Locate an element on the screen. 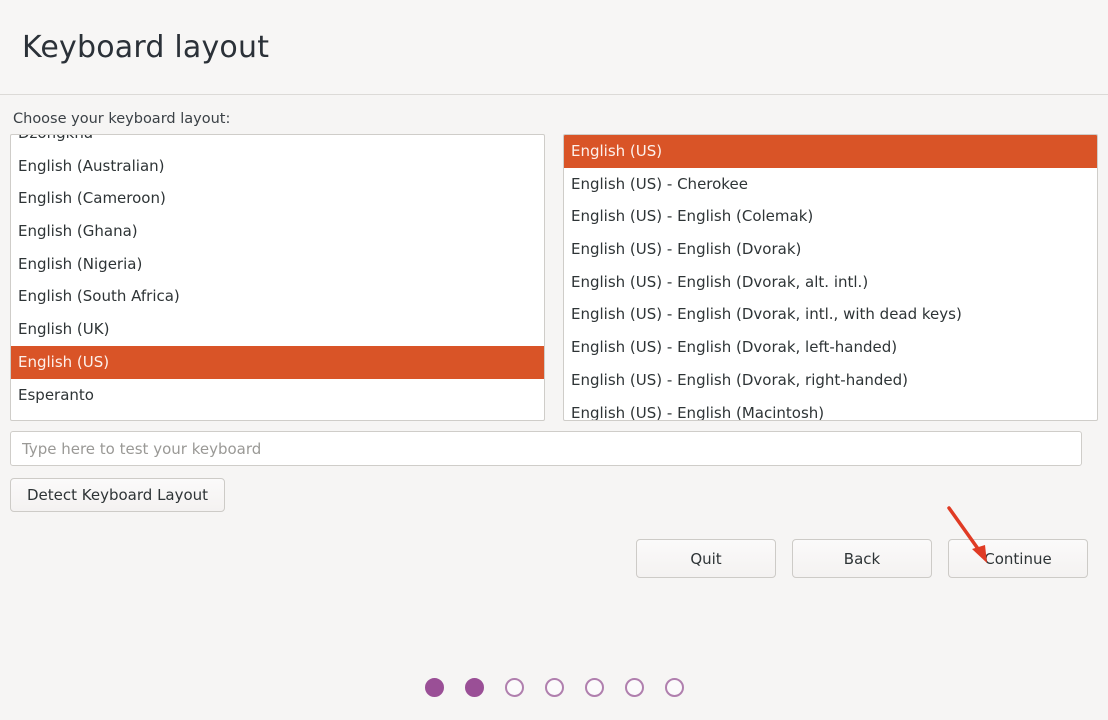 This screenshot has height=720, width=1108. variant-list-item: English (US) - English (Macintosh) is located at coordinates (830, 409).